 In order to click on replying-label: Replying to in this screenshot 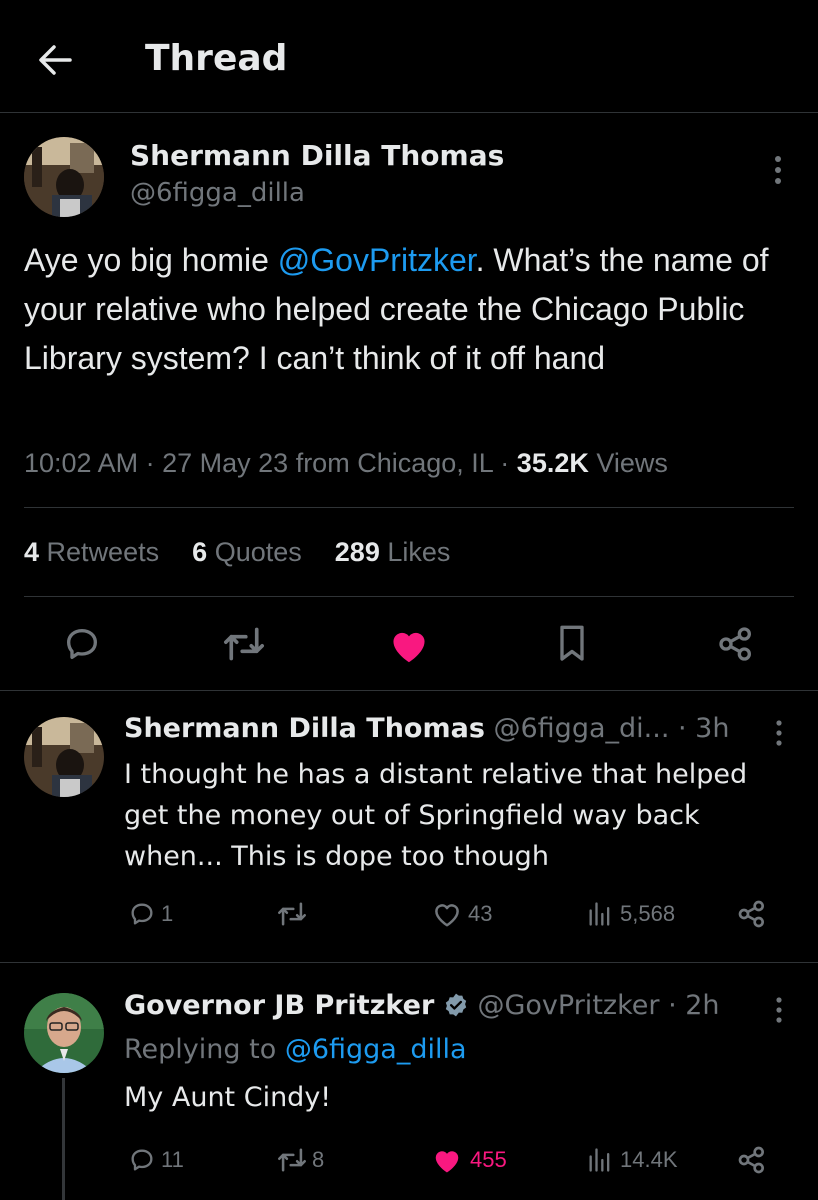, I will do `click(200, 1049)`.